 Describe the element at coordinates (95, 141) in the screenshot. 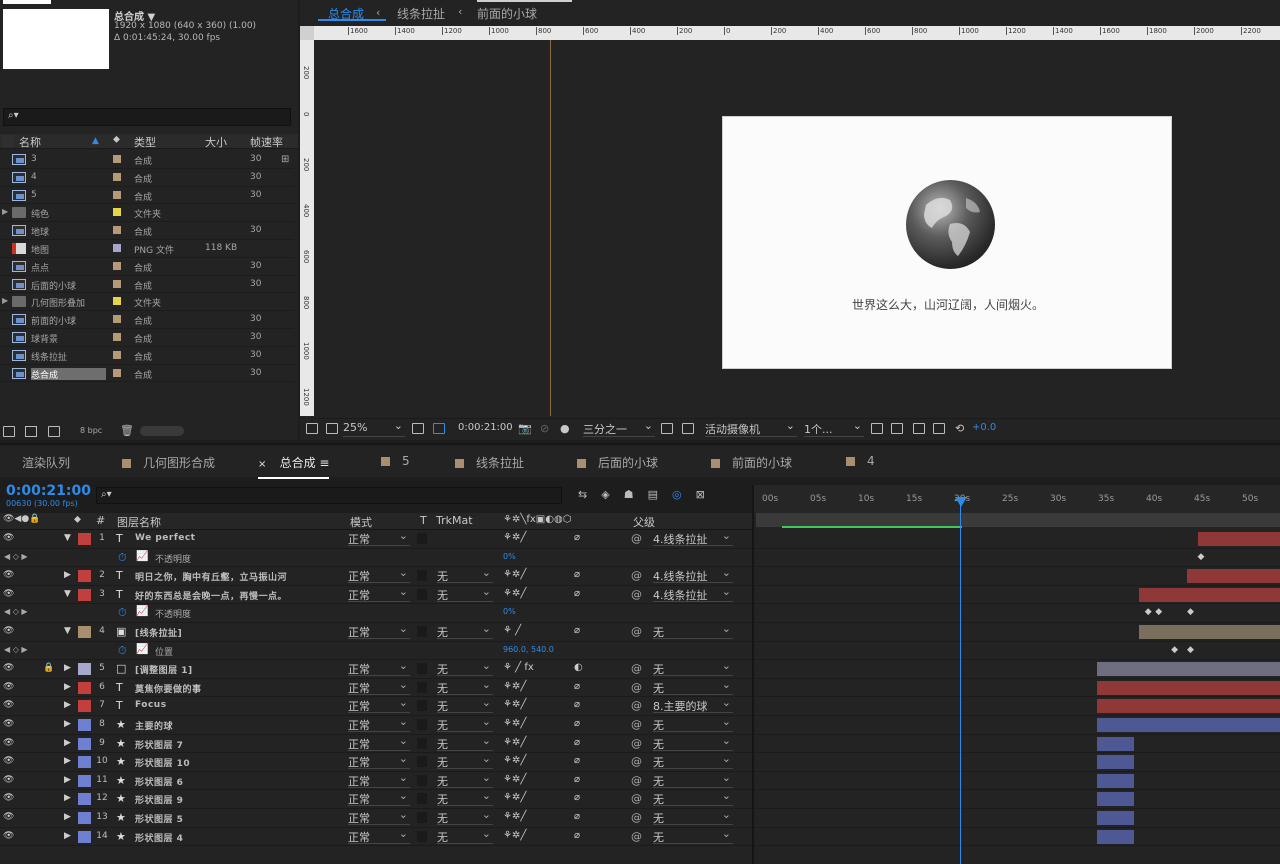

I see `sort-ascending-icon: ▲` at that location.